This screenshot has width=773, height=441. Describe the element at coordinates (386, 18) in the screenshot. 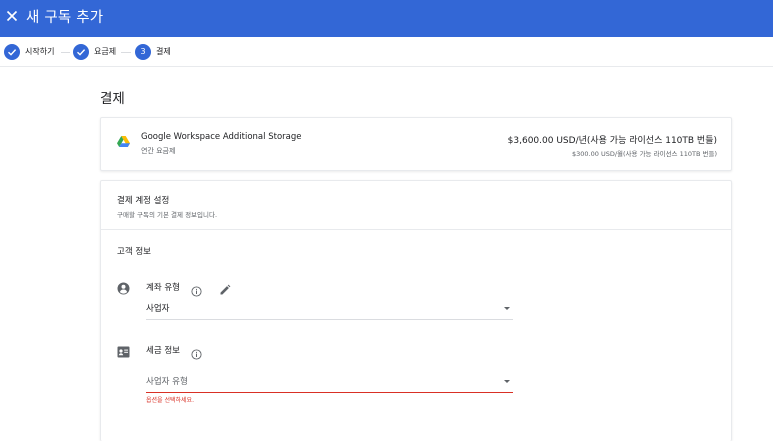

I see `app-bar: 새 구독 추가` at that location.